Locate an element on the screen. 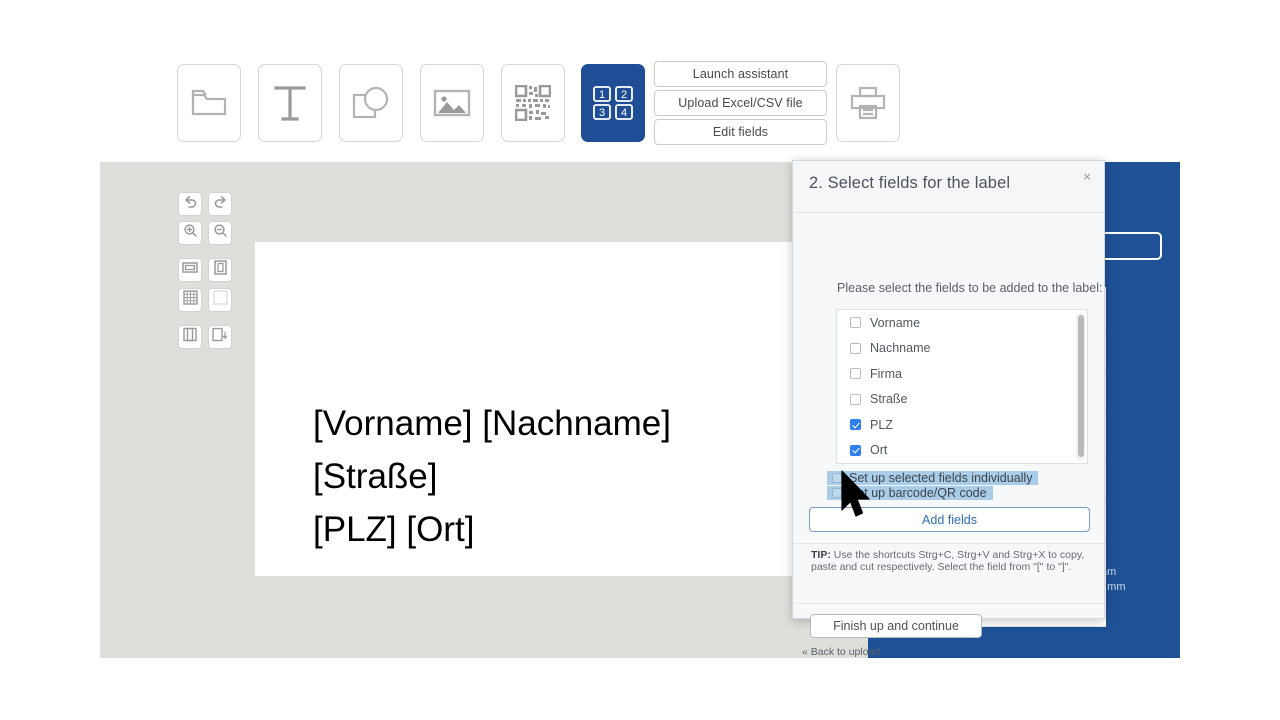  dialog-header: 2. Select fields for the label × is located at coordinates (948, 187).